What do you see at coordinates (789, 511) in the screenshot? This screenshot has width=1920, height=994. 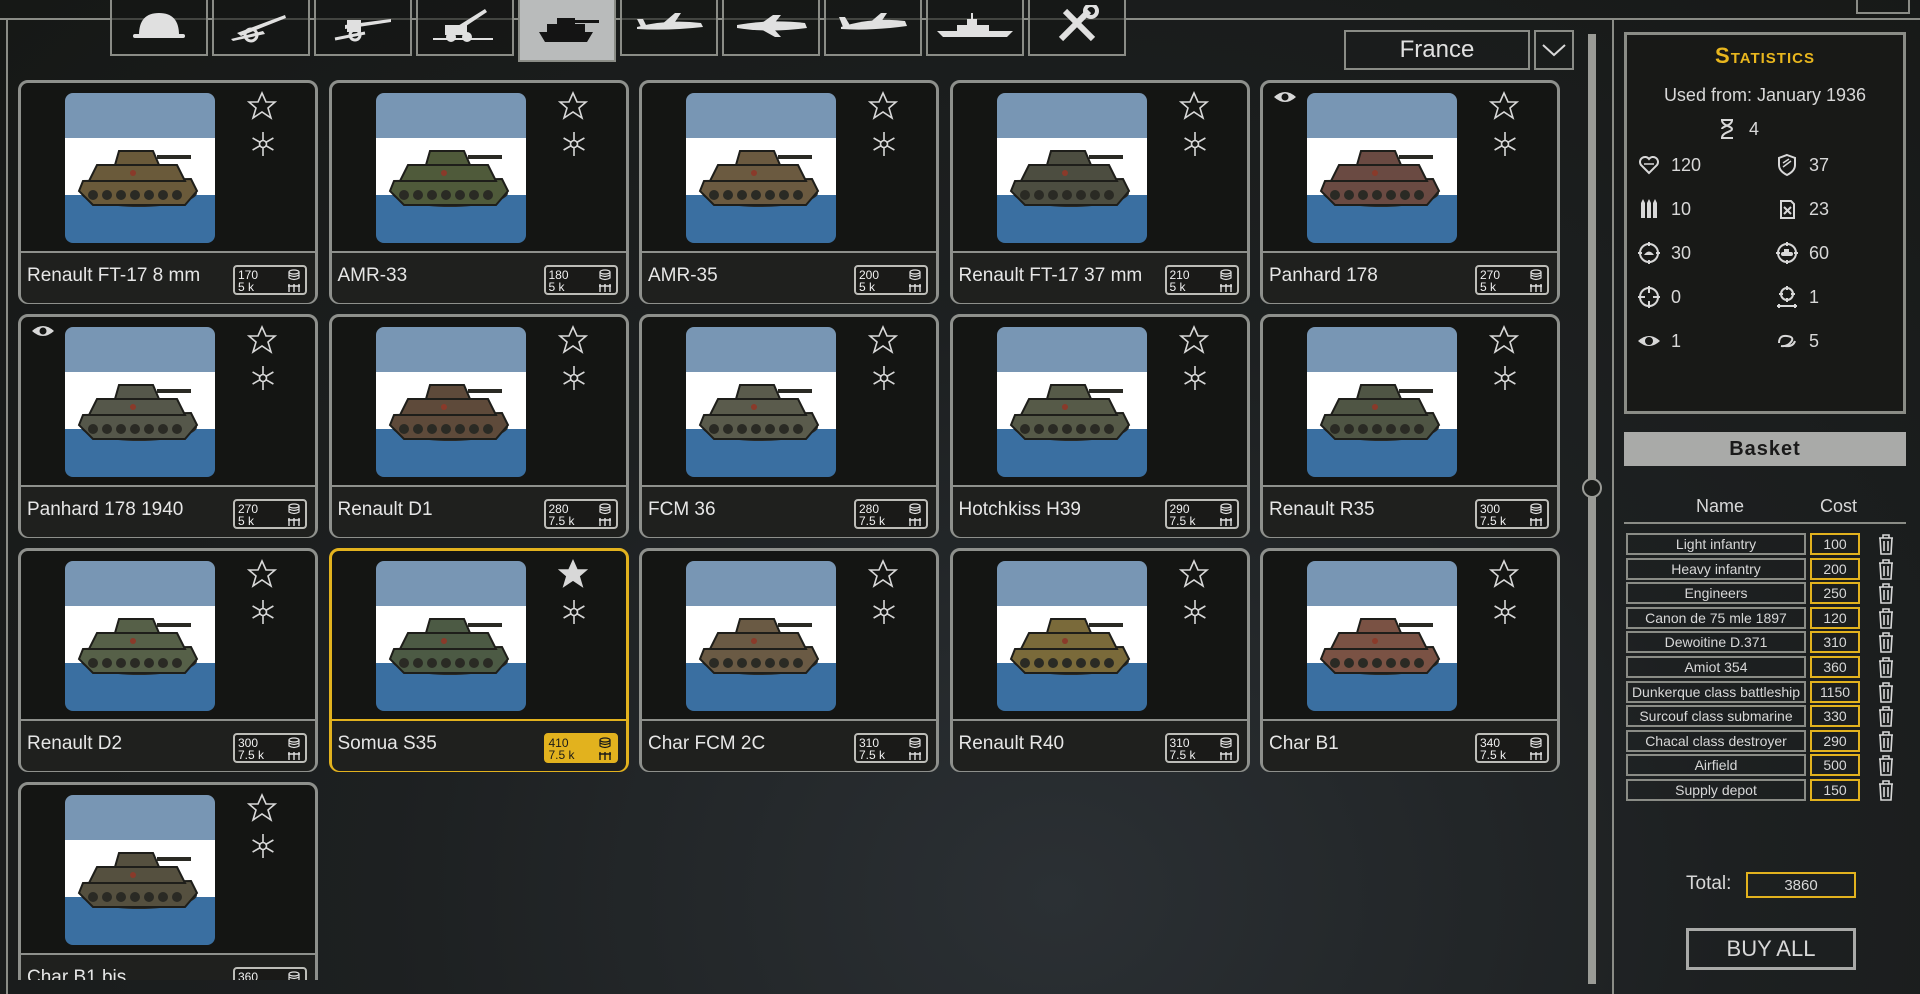 I see `unit-card-footer: FCM 36 280 7.5 k` at bounding box center [789, 511].